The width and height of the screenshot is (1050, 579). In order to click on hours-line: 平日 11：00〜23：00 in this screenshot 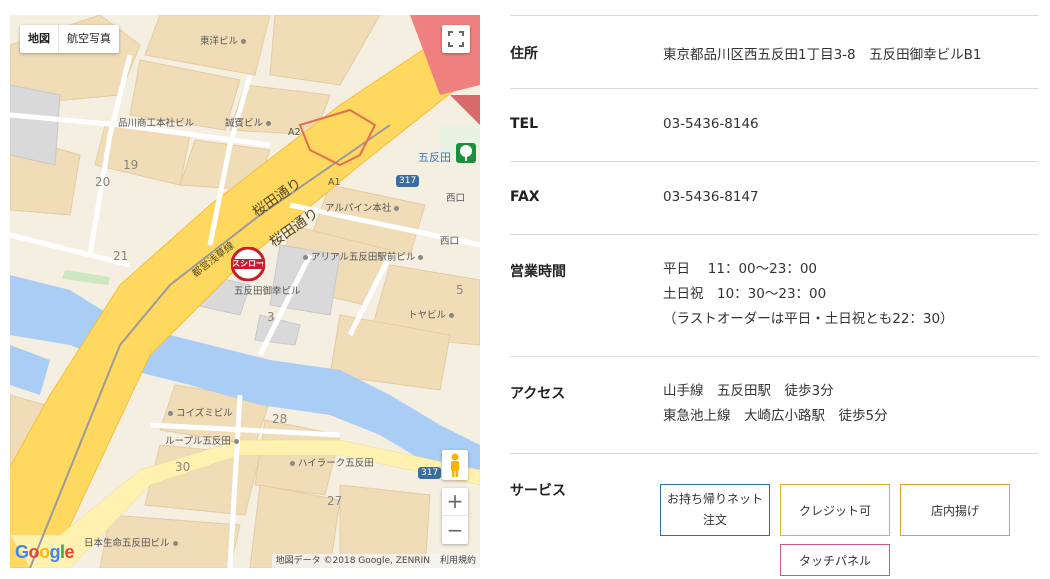, I will do `click(740, 269)`.